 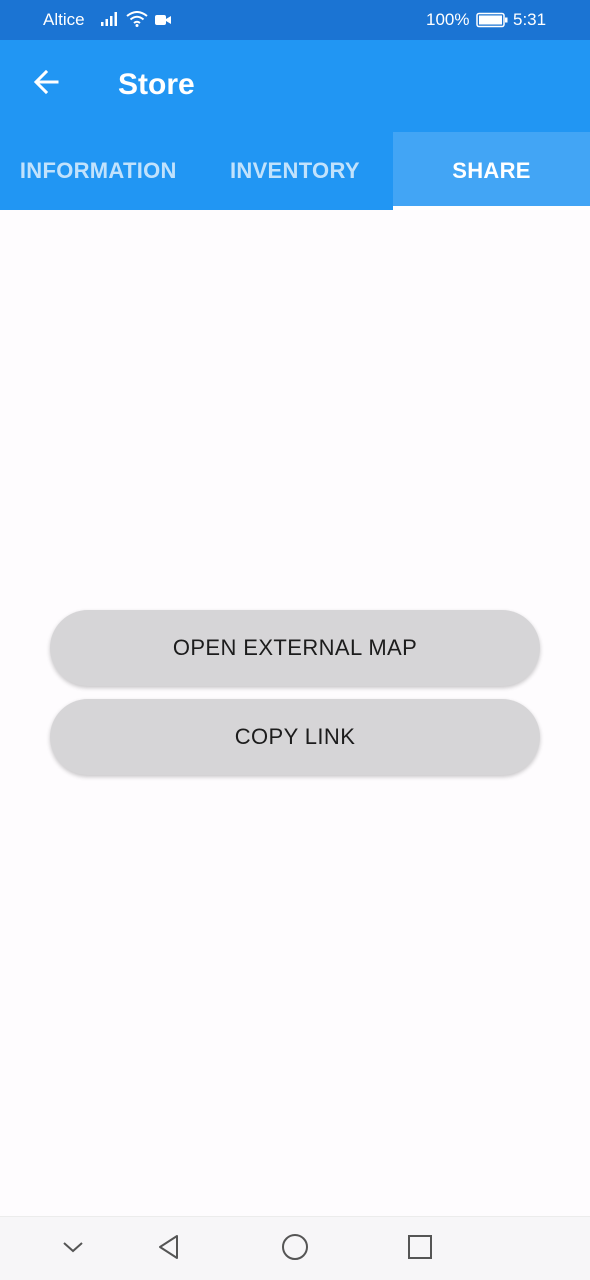 I want to click on back-triangle-icon, so click(x=169, y=1249).